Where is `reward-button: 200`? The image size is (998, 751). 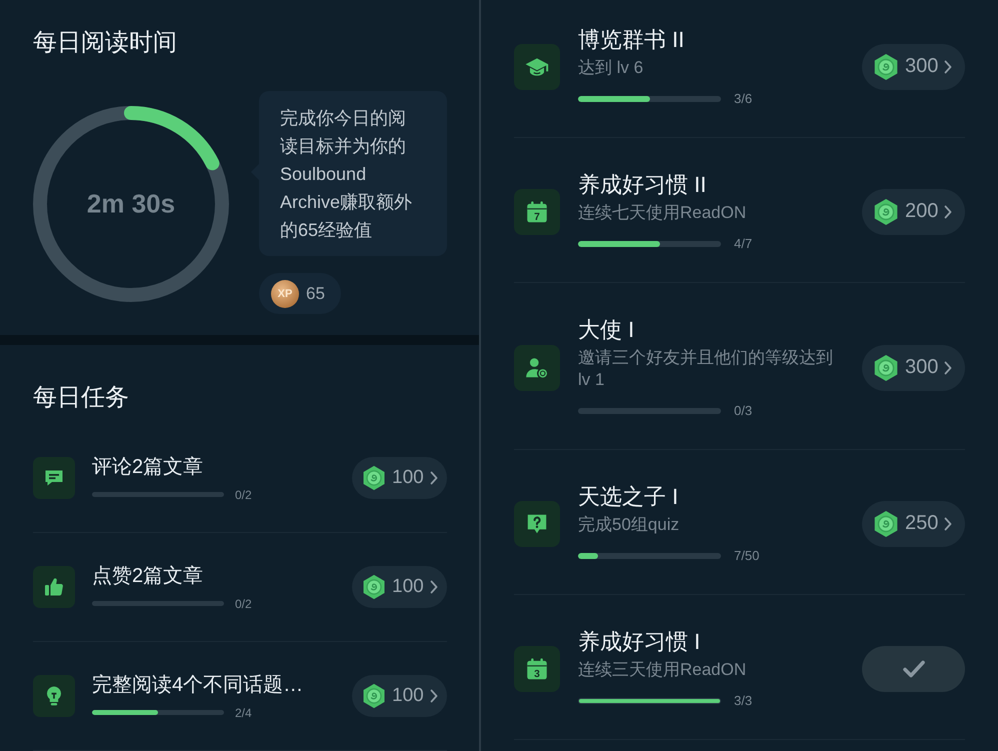 reward-button: 200 is located at coordinates (913, 211).